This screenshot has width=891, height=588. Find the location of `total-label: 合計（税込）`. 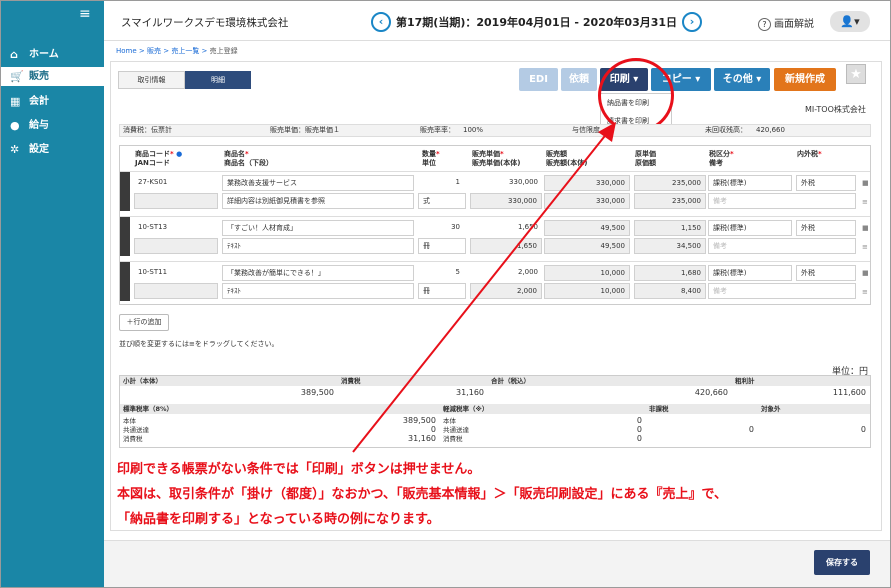

total-label: 合計（税込） is located at coordinates (610, 381).